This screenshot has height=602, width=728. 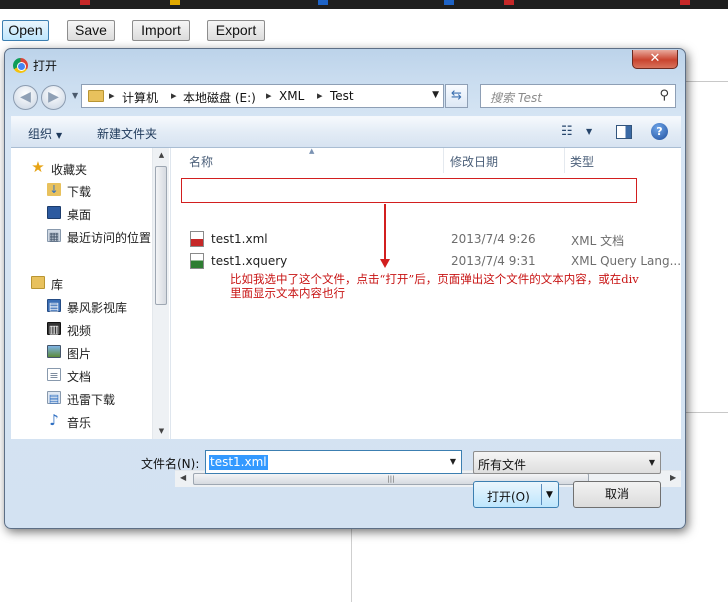 What do you see at coordinates (86, 168) in the screenshot?
I see `nav-favorites: ★ 收藏夹` at bounding box center [86, 168].